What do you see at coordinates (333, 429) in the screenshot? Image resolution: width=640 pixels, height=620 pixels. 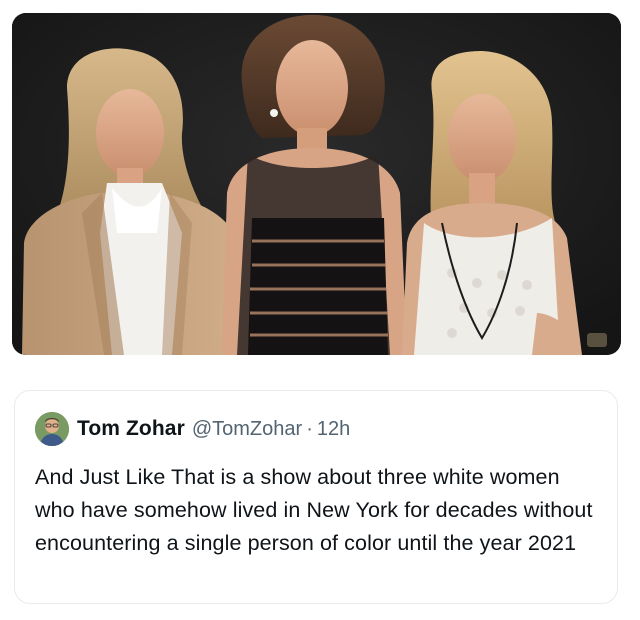 I see `timestamp: 12h` at bounding box center [333, 429].